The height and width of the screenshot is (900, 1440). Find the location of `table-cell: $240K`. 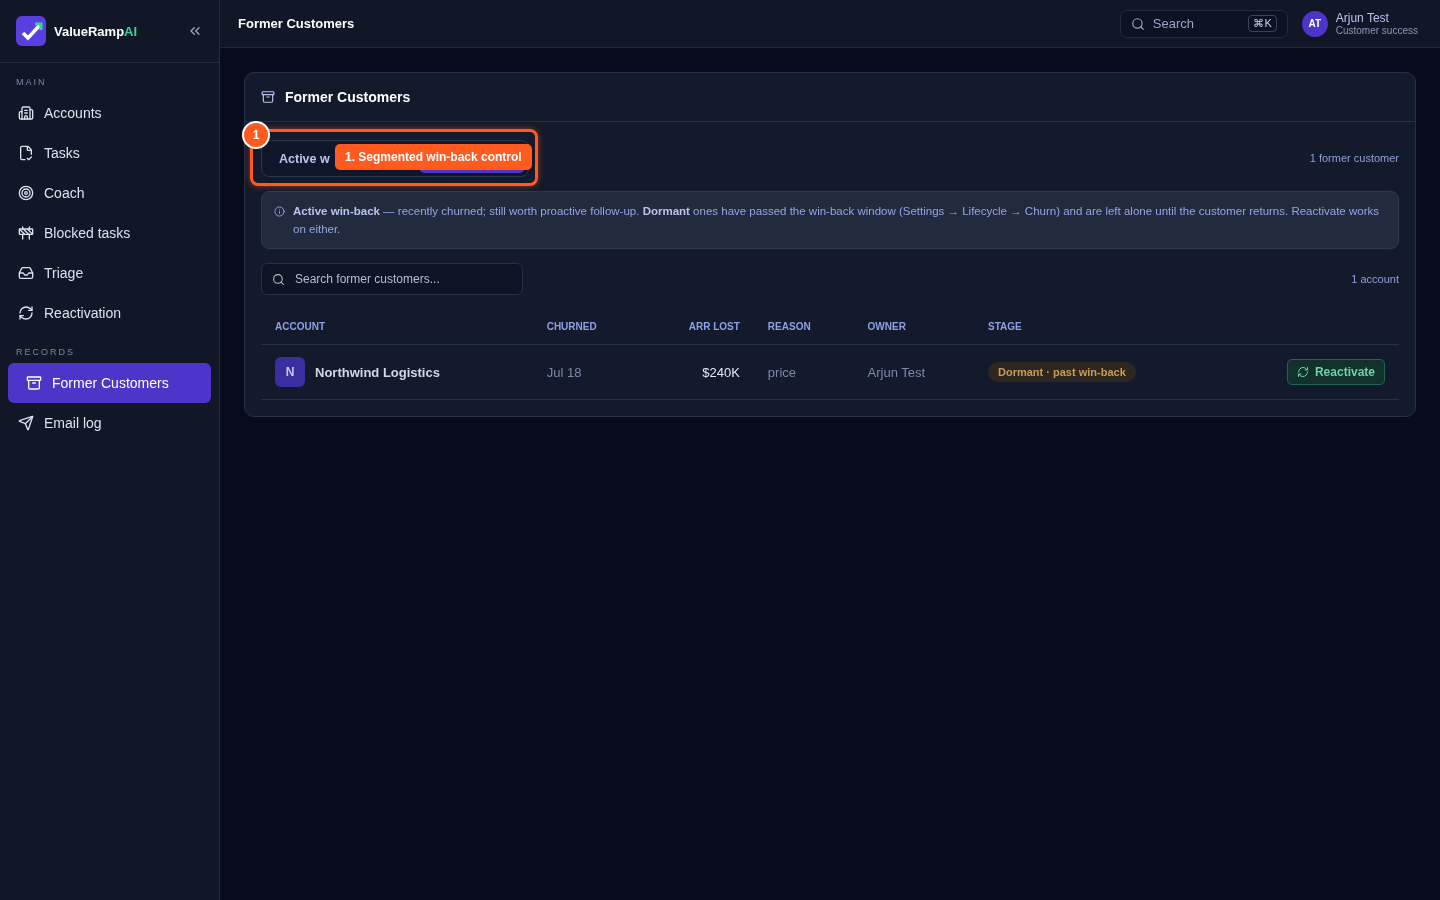

table-cell: $240K is located at coordinates (721, 372).